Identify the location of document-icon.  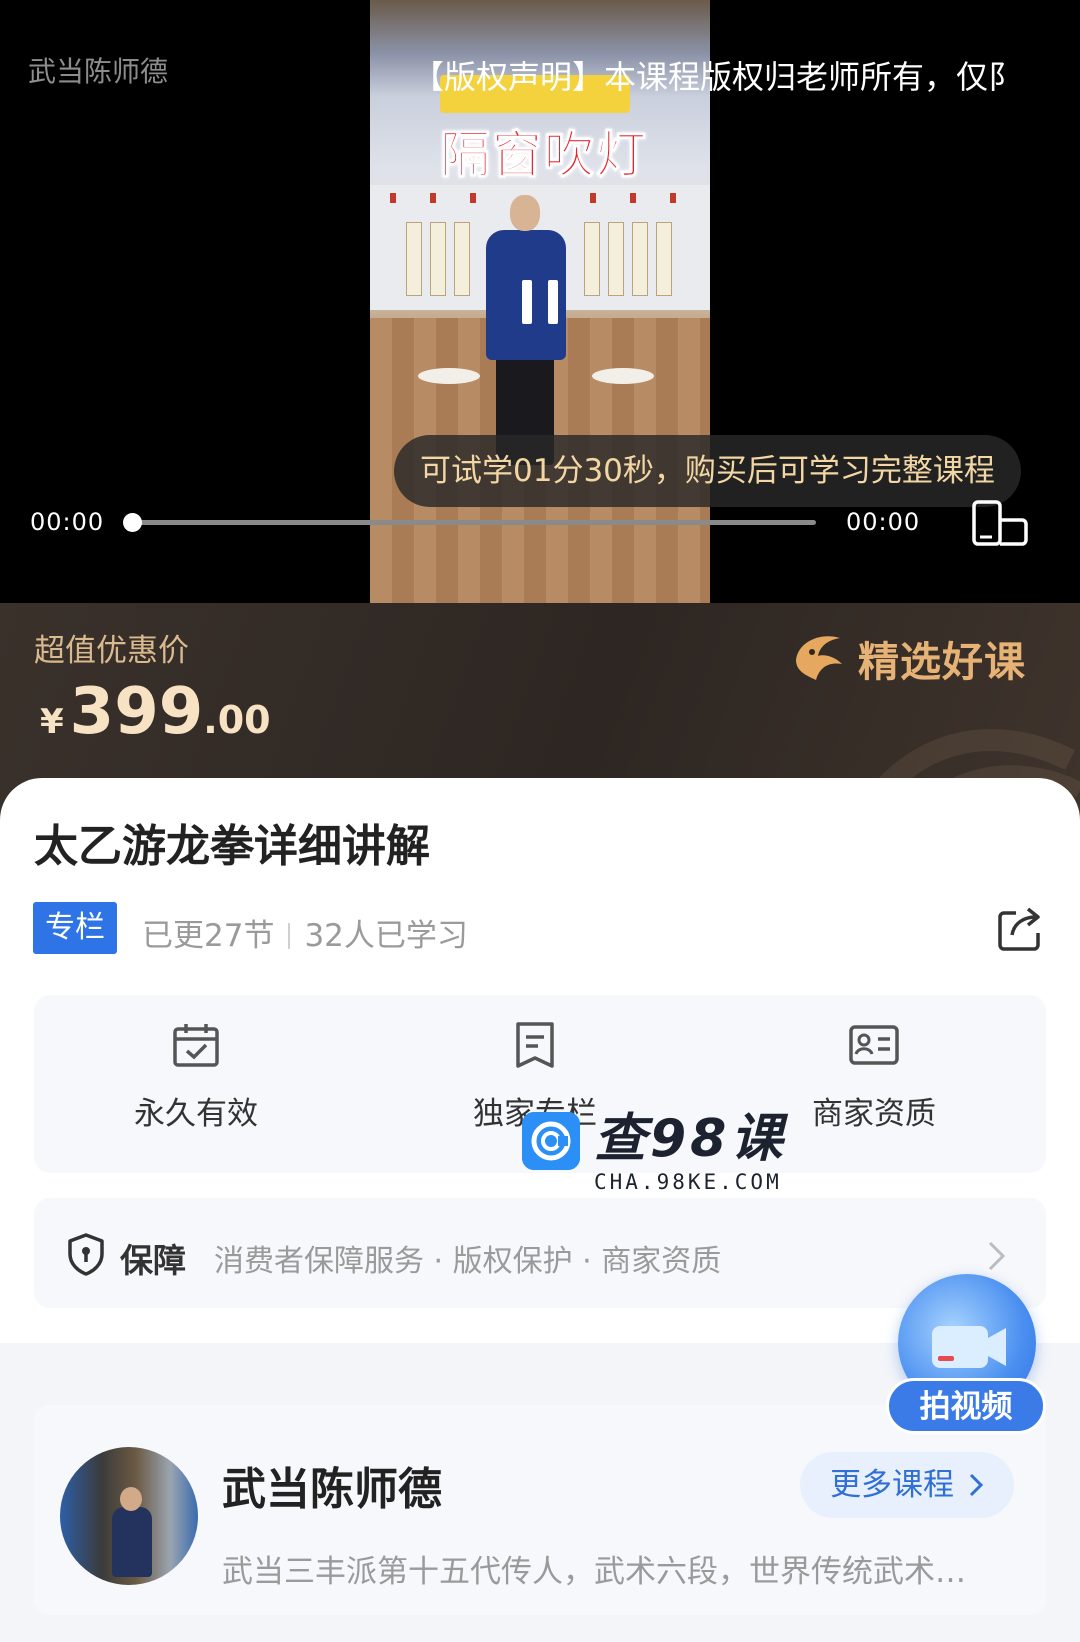
(535, 1045).